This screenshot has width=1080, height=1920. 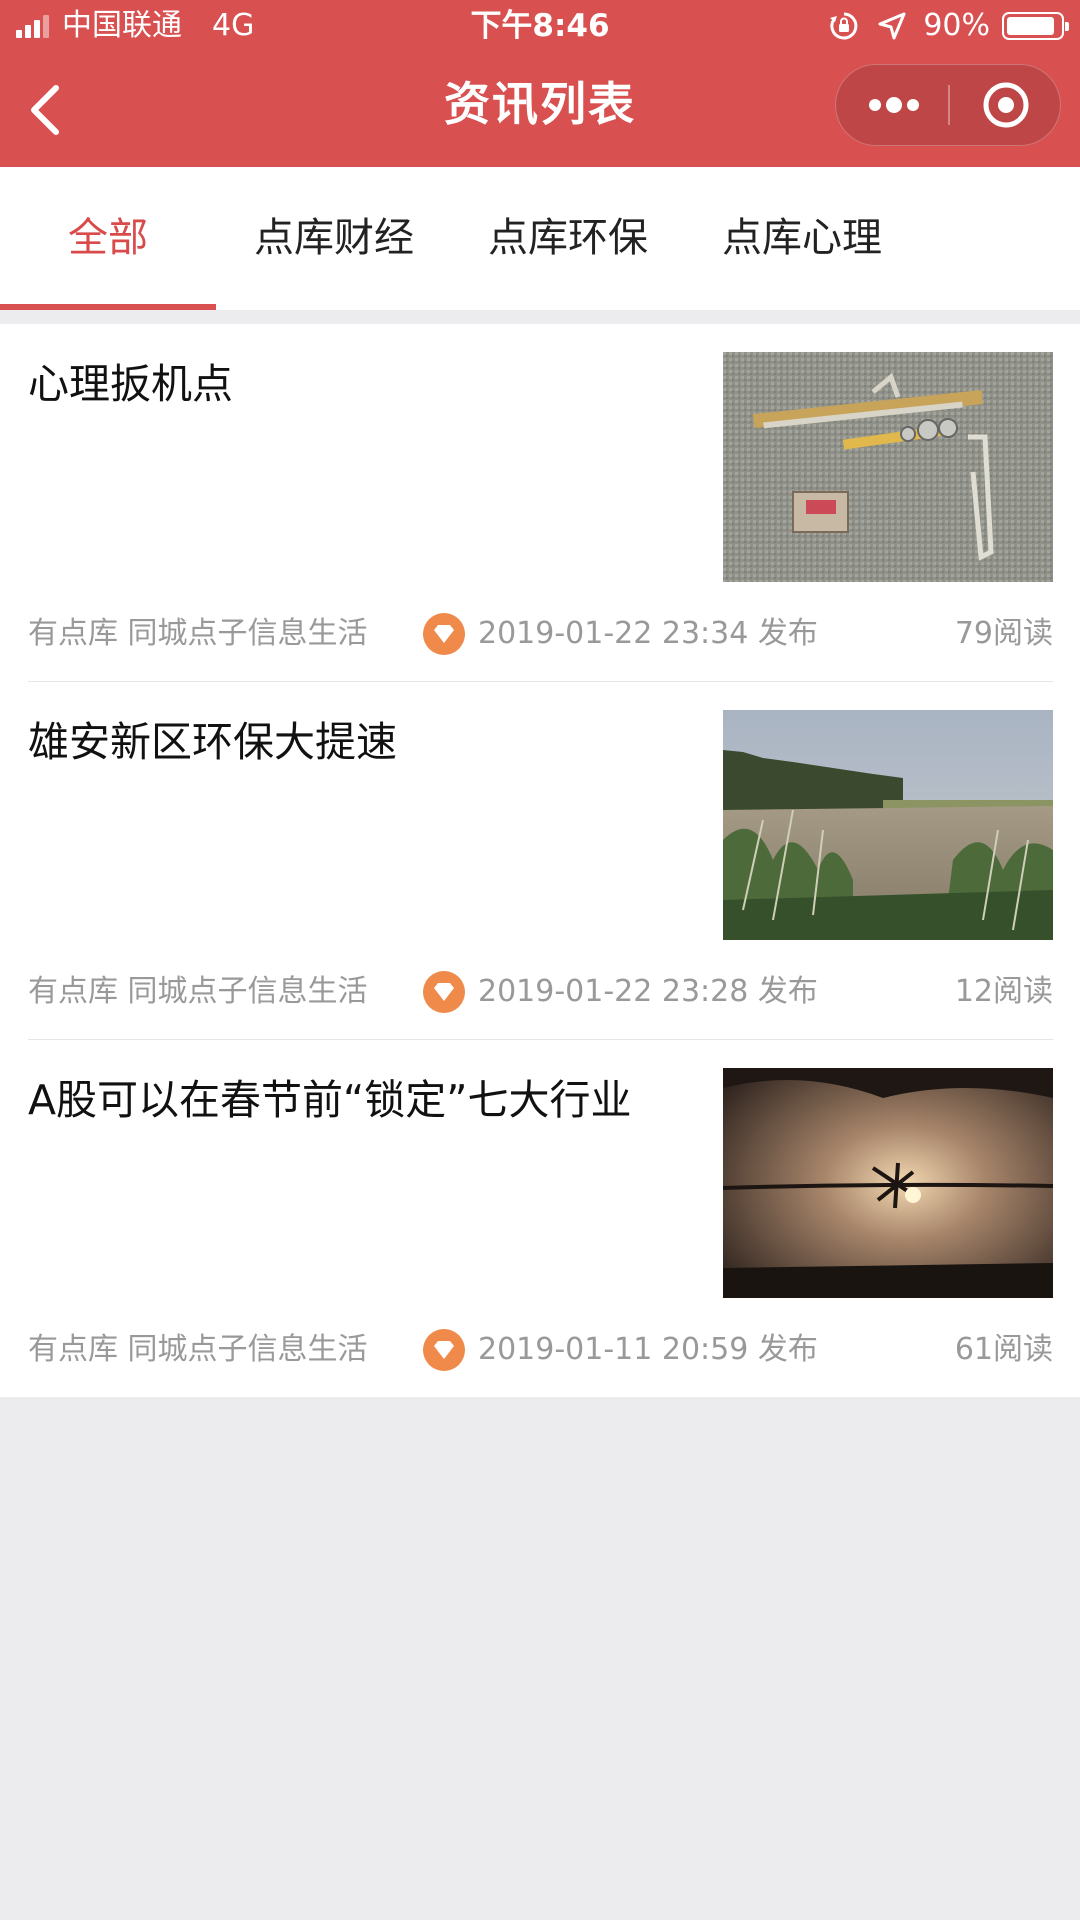 What do you see at coordinates (648, 991) in the screenshot?
I see `article-date: 2019-01-22 23:28 发布` at bounding box center [648, 991].